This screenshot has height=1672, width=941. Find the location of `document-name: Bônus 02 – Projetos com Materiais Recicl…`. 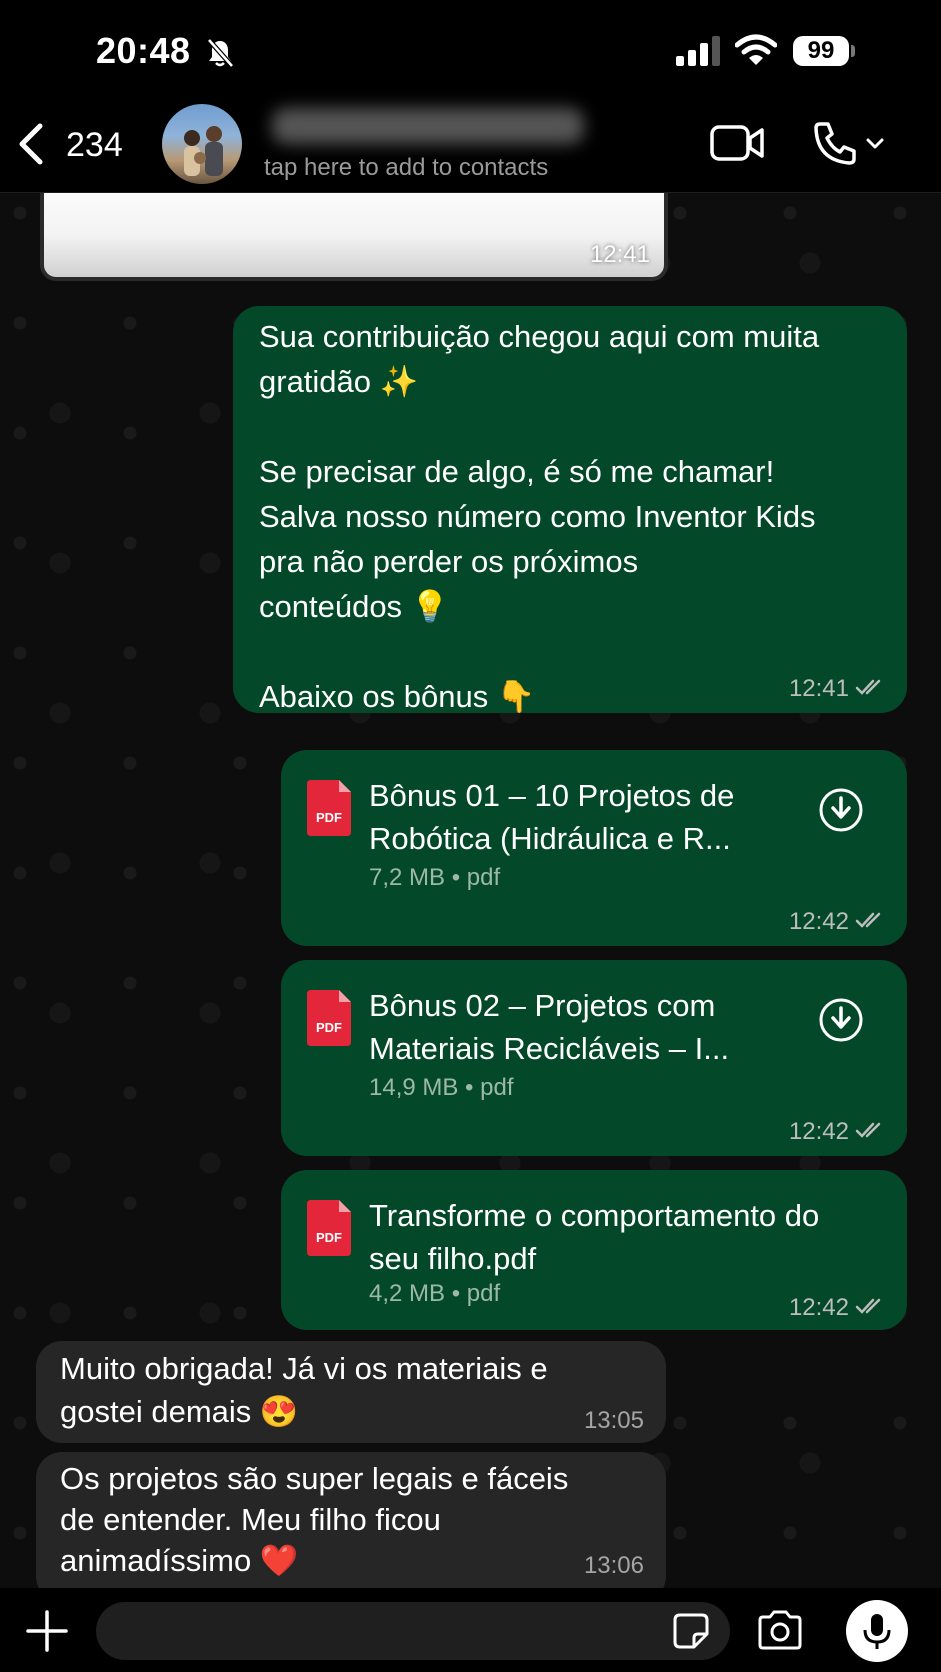

document-name: Bônus 02 – Projetos com Materiais Recicl… is located at coordinates (549, 1027).